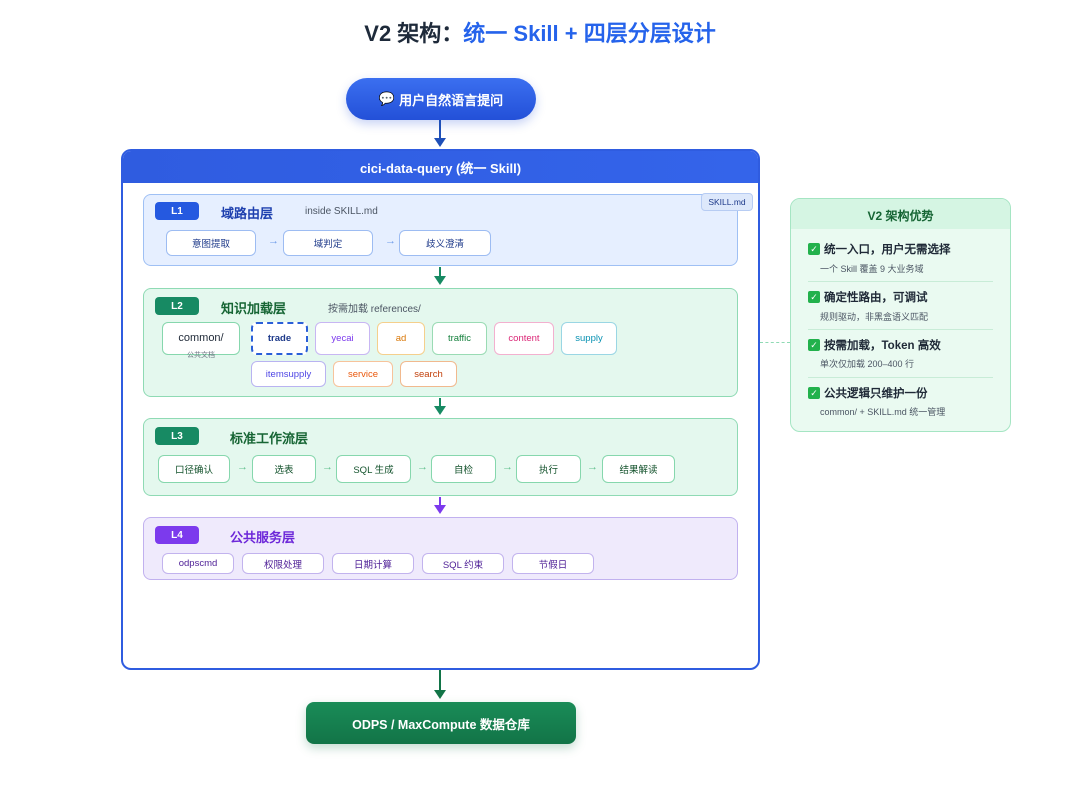 Image resolution: width=1080 pixels, height=796 pixels. I want to click on layer-title: 域路由层, so click(247, 213).